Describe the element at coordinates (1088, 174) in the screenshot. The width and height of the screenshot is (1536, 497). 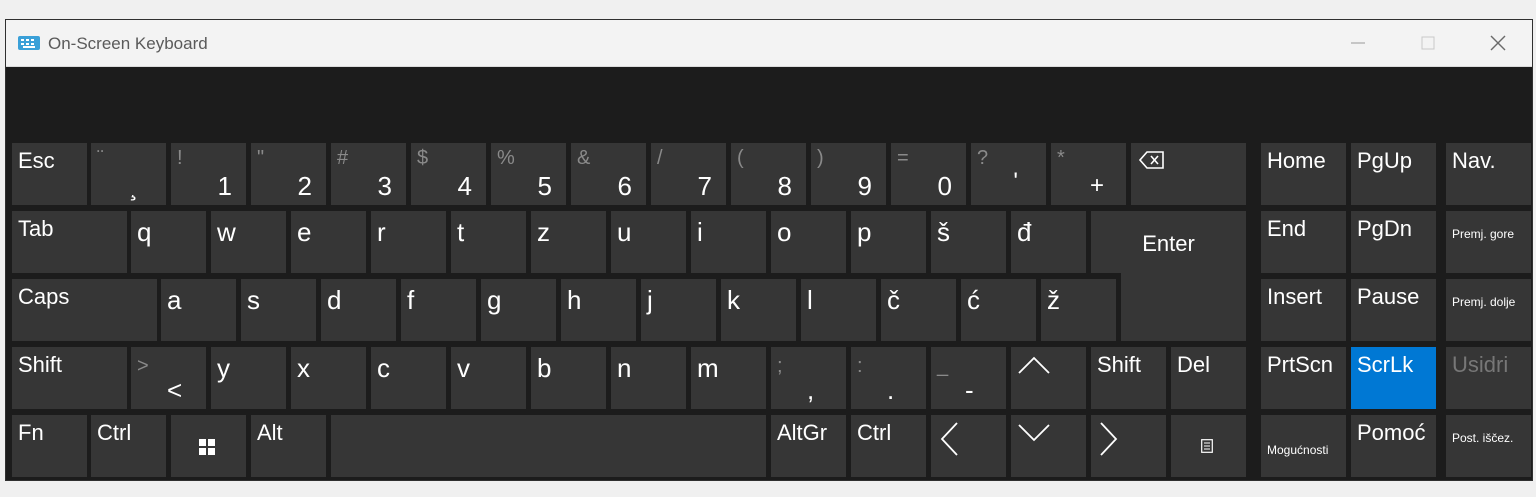
I see `key-number: * +` at that location.